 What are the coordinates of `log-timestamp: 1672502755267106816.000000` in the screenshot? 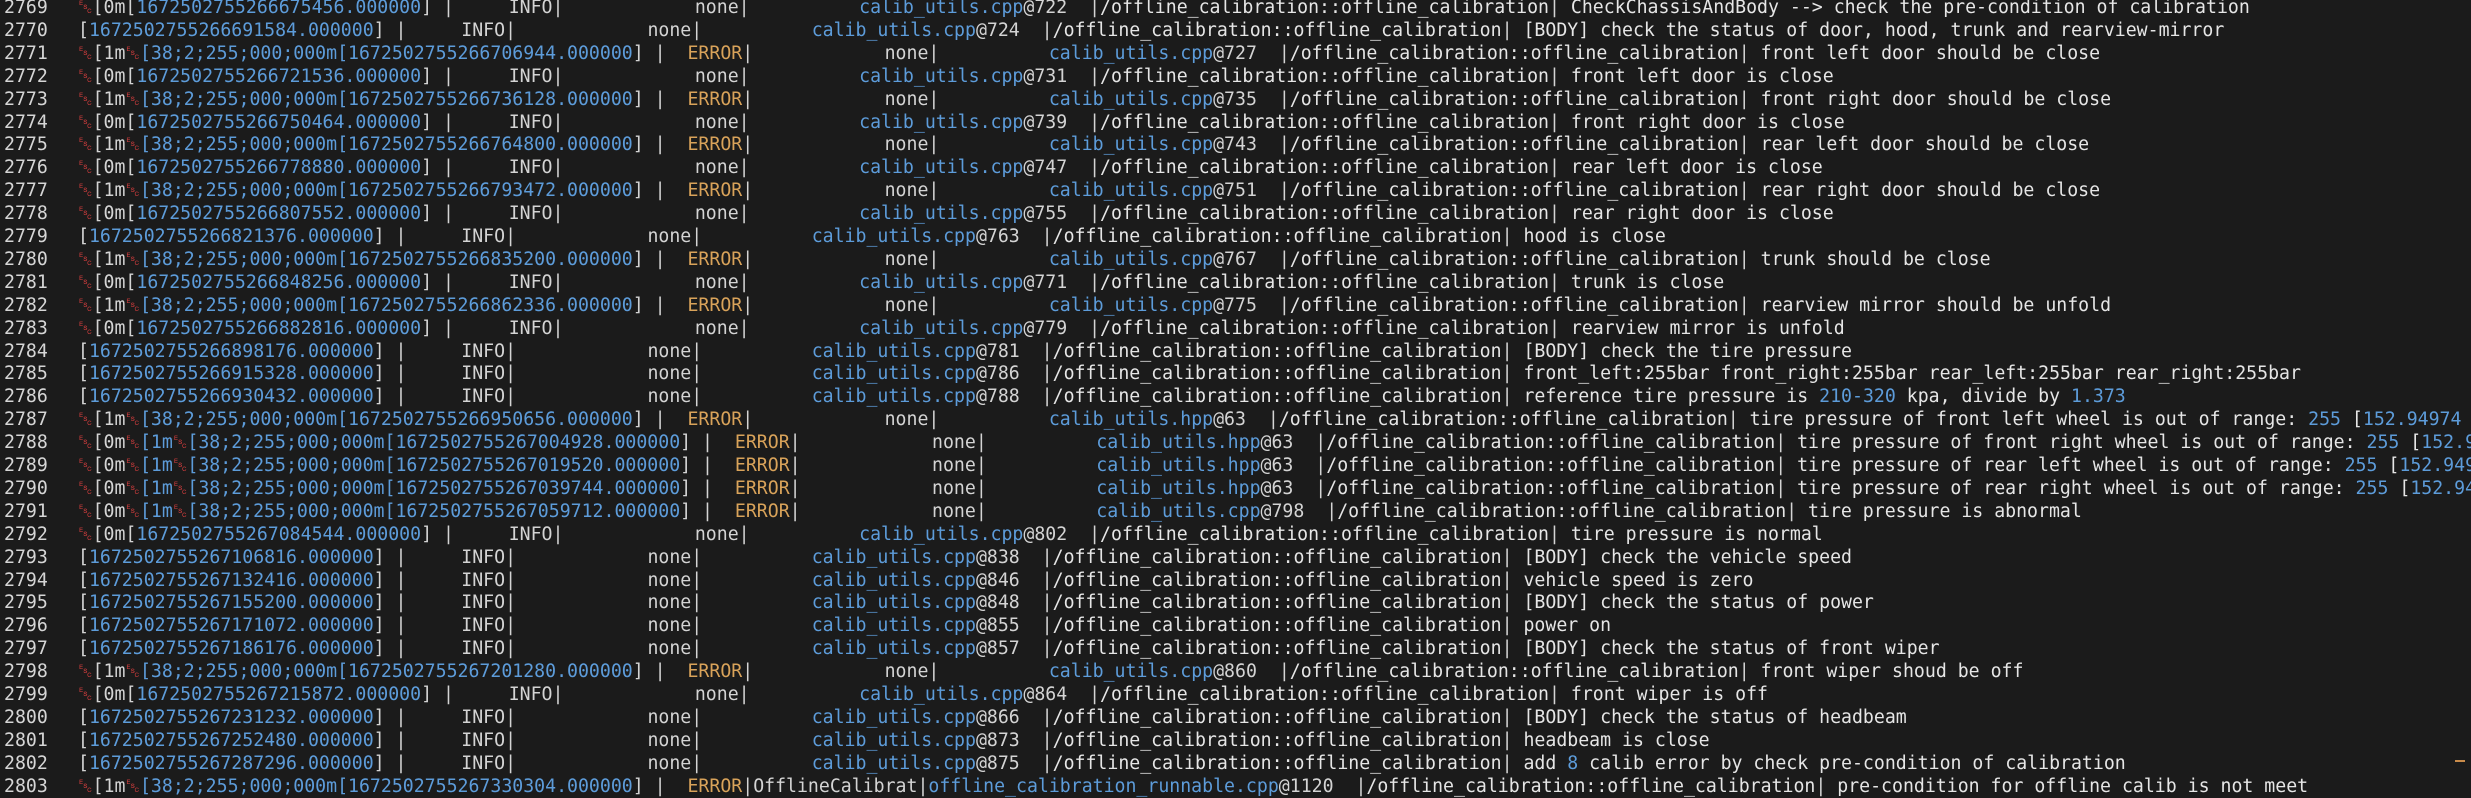 It's located at (231, 557).